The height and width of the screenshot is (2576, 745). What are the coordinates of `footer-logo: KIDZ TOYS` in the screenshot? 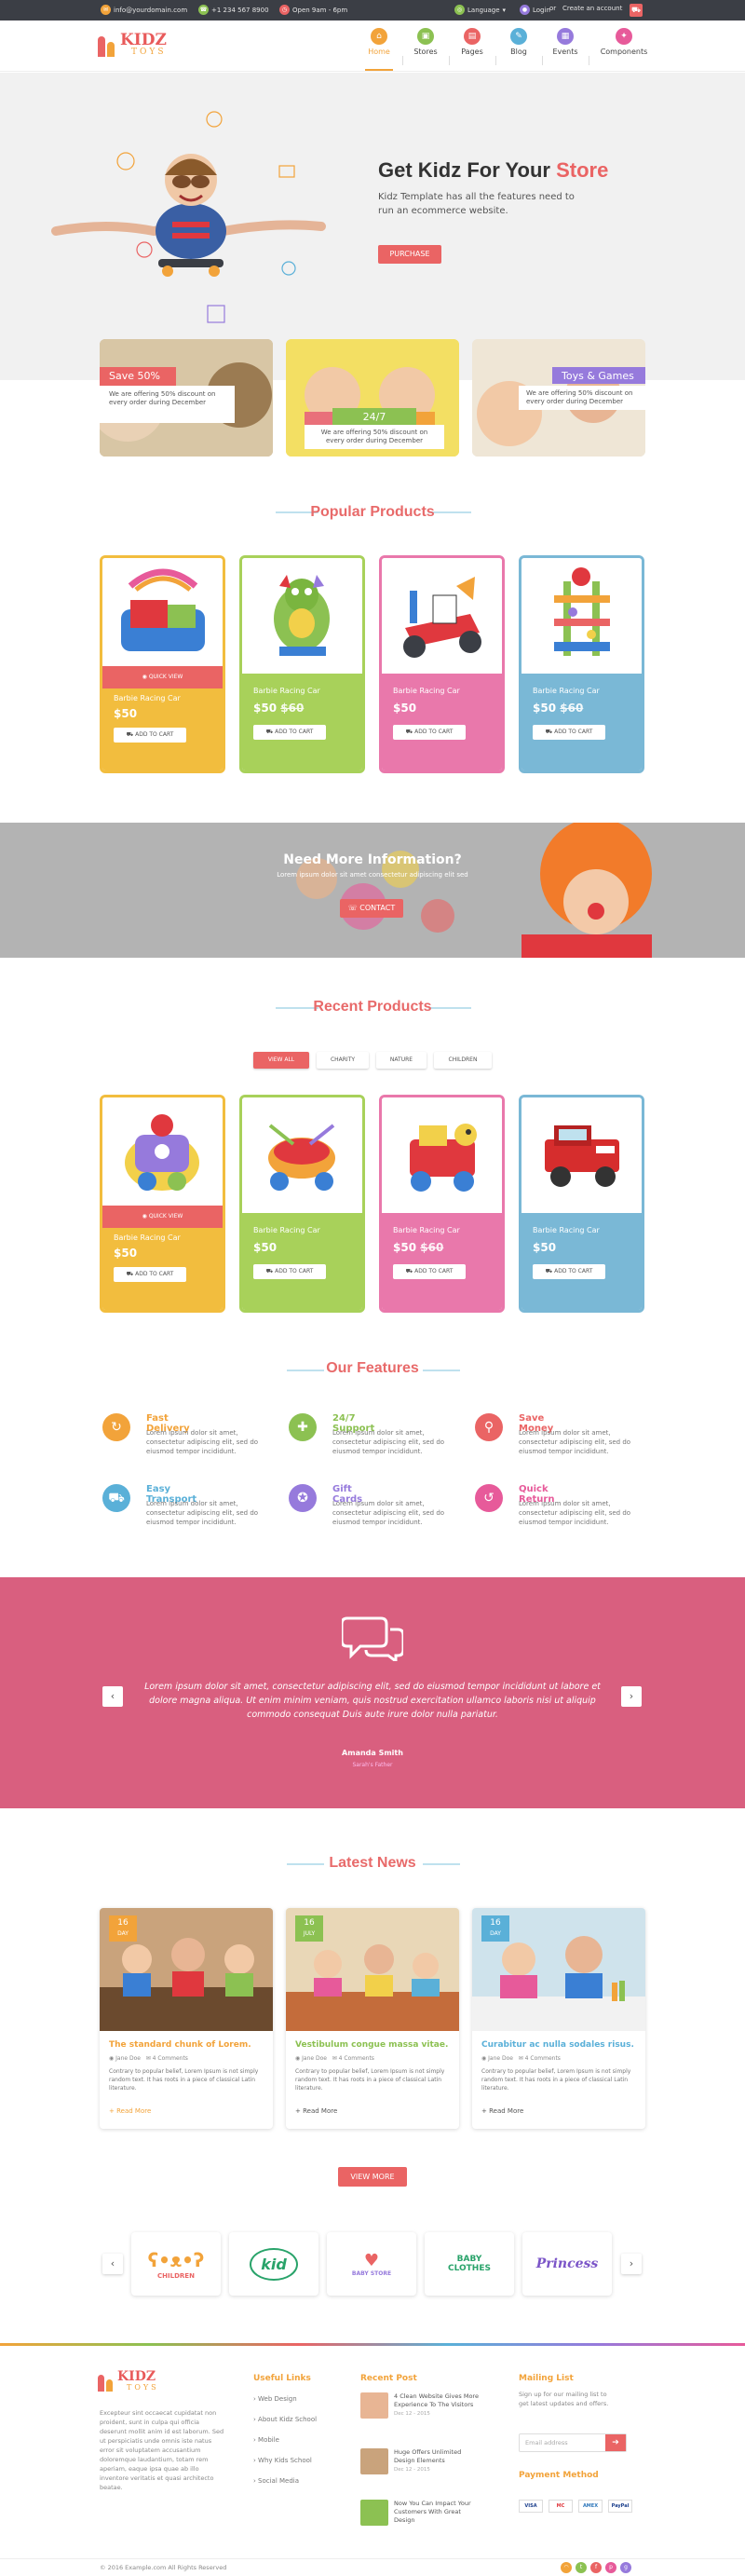 It's located at (128, 2381).